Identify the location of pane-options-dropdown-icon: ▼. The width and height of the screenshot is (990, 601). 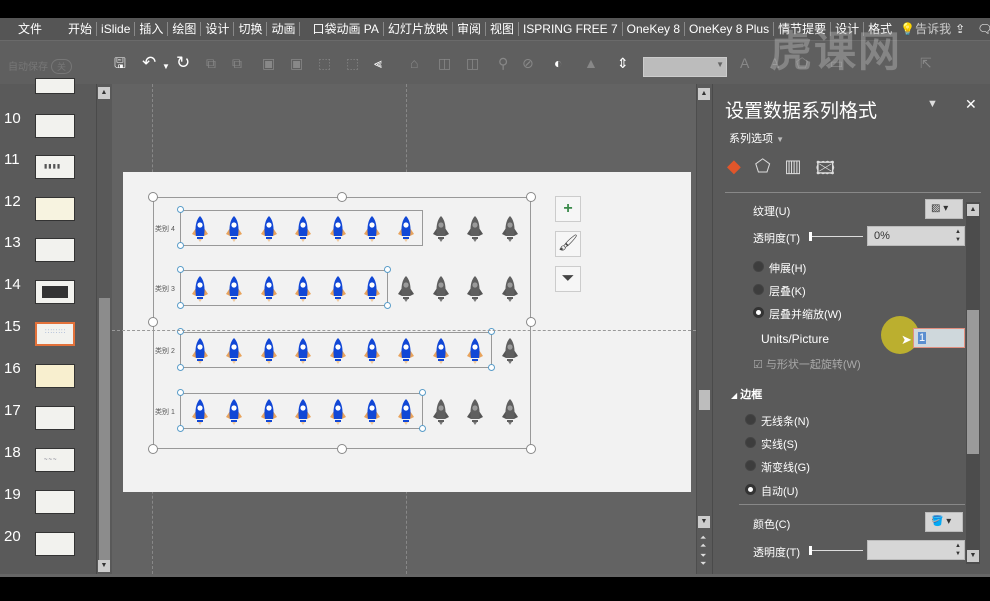
(932, 104).